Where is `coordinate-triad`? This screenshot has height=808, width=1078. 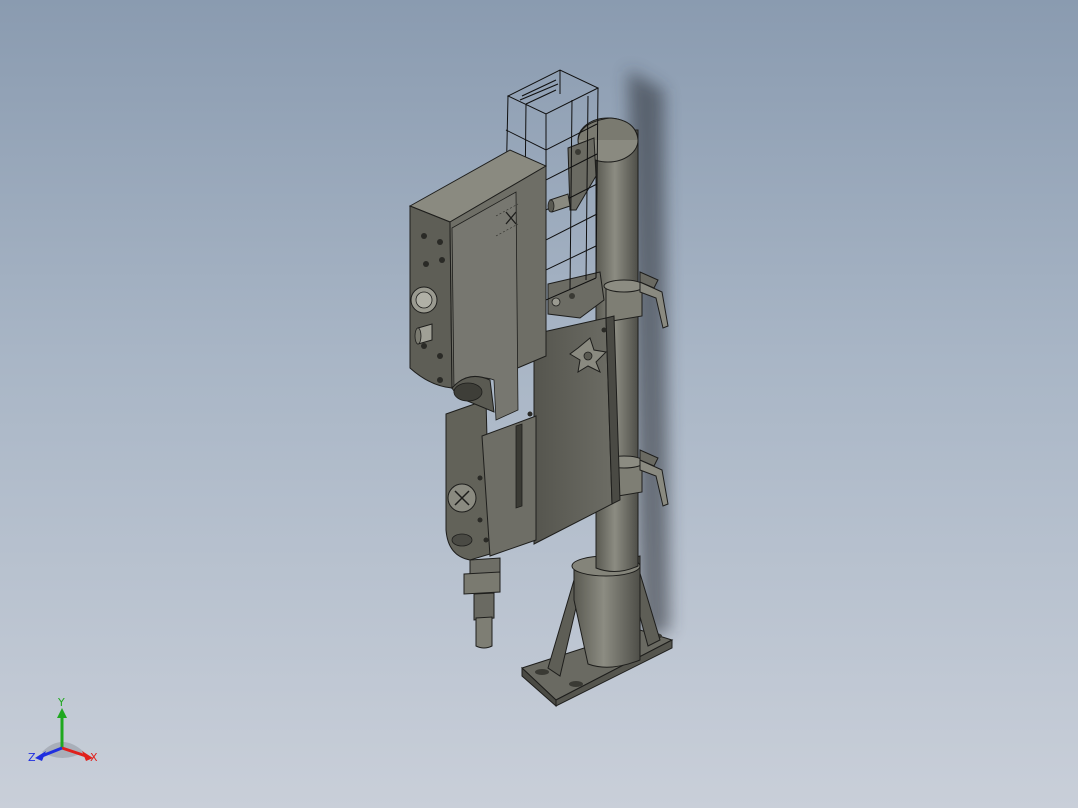
coordinate-triad is located at coordinates (64, 734).